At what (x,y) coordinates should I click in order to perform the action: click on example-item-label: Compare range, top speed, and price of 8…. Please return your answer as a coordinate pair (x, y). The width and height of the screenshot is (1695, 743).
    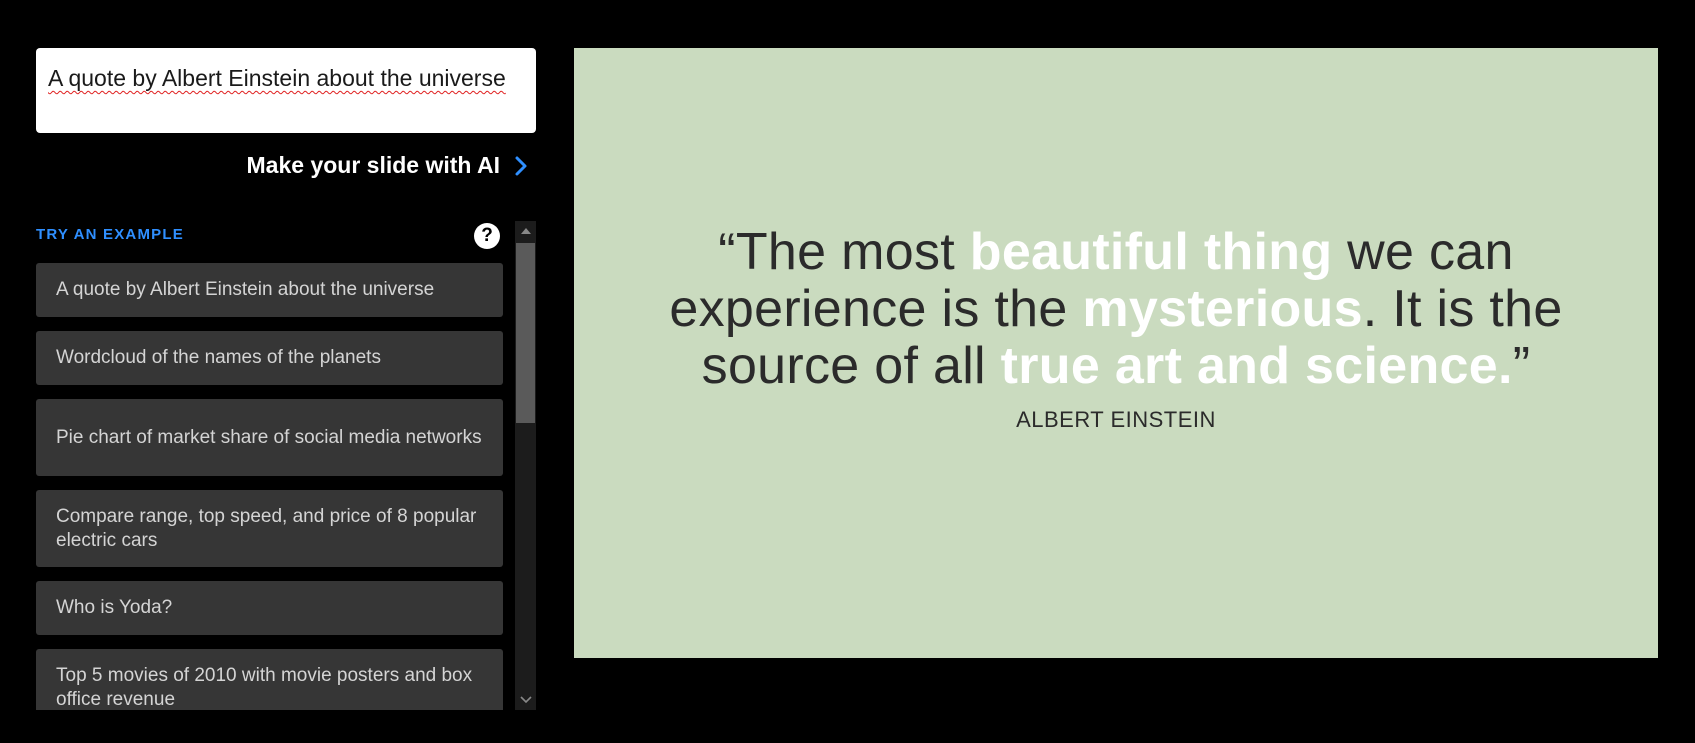
    Looking at the image, I should click on (266, 528).